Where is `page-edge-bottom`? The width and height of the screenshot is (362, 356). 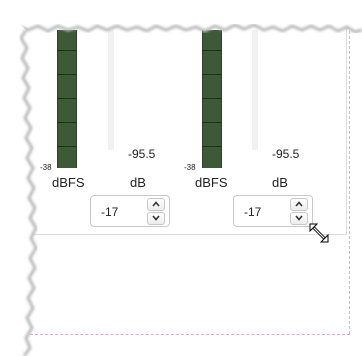
page-edge-bottom is located at coordinates (190, 334).